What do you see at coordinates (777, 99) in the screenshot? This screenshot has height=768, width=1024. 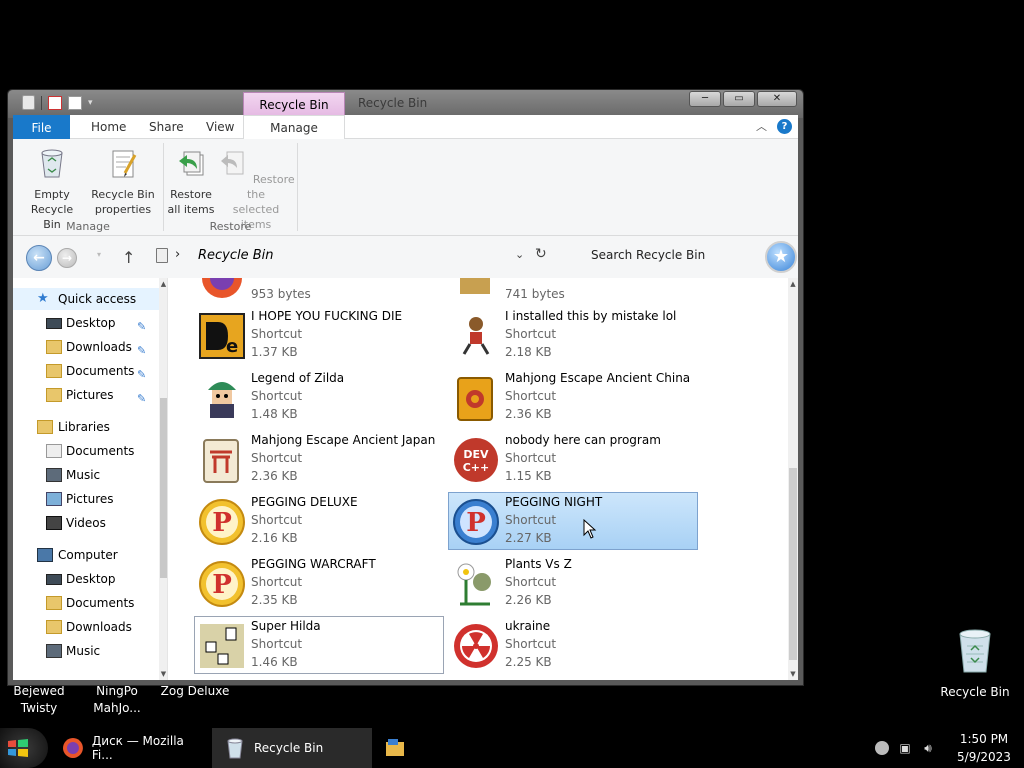 I see `close-button: ✕` at bounding box center [777, 99].